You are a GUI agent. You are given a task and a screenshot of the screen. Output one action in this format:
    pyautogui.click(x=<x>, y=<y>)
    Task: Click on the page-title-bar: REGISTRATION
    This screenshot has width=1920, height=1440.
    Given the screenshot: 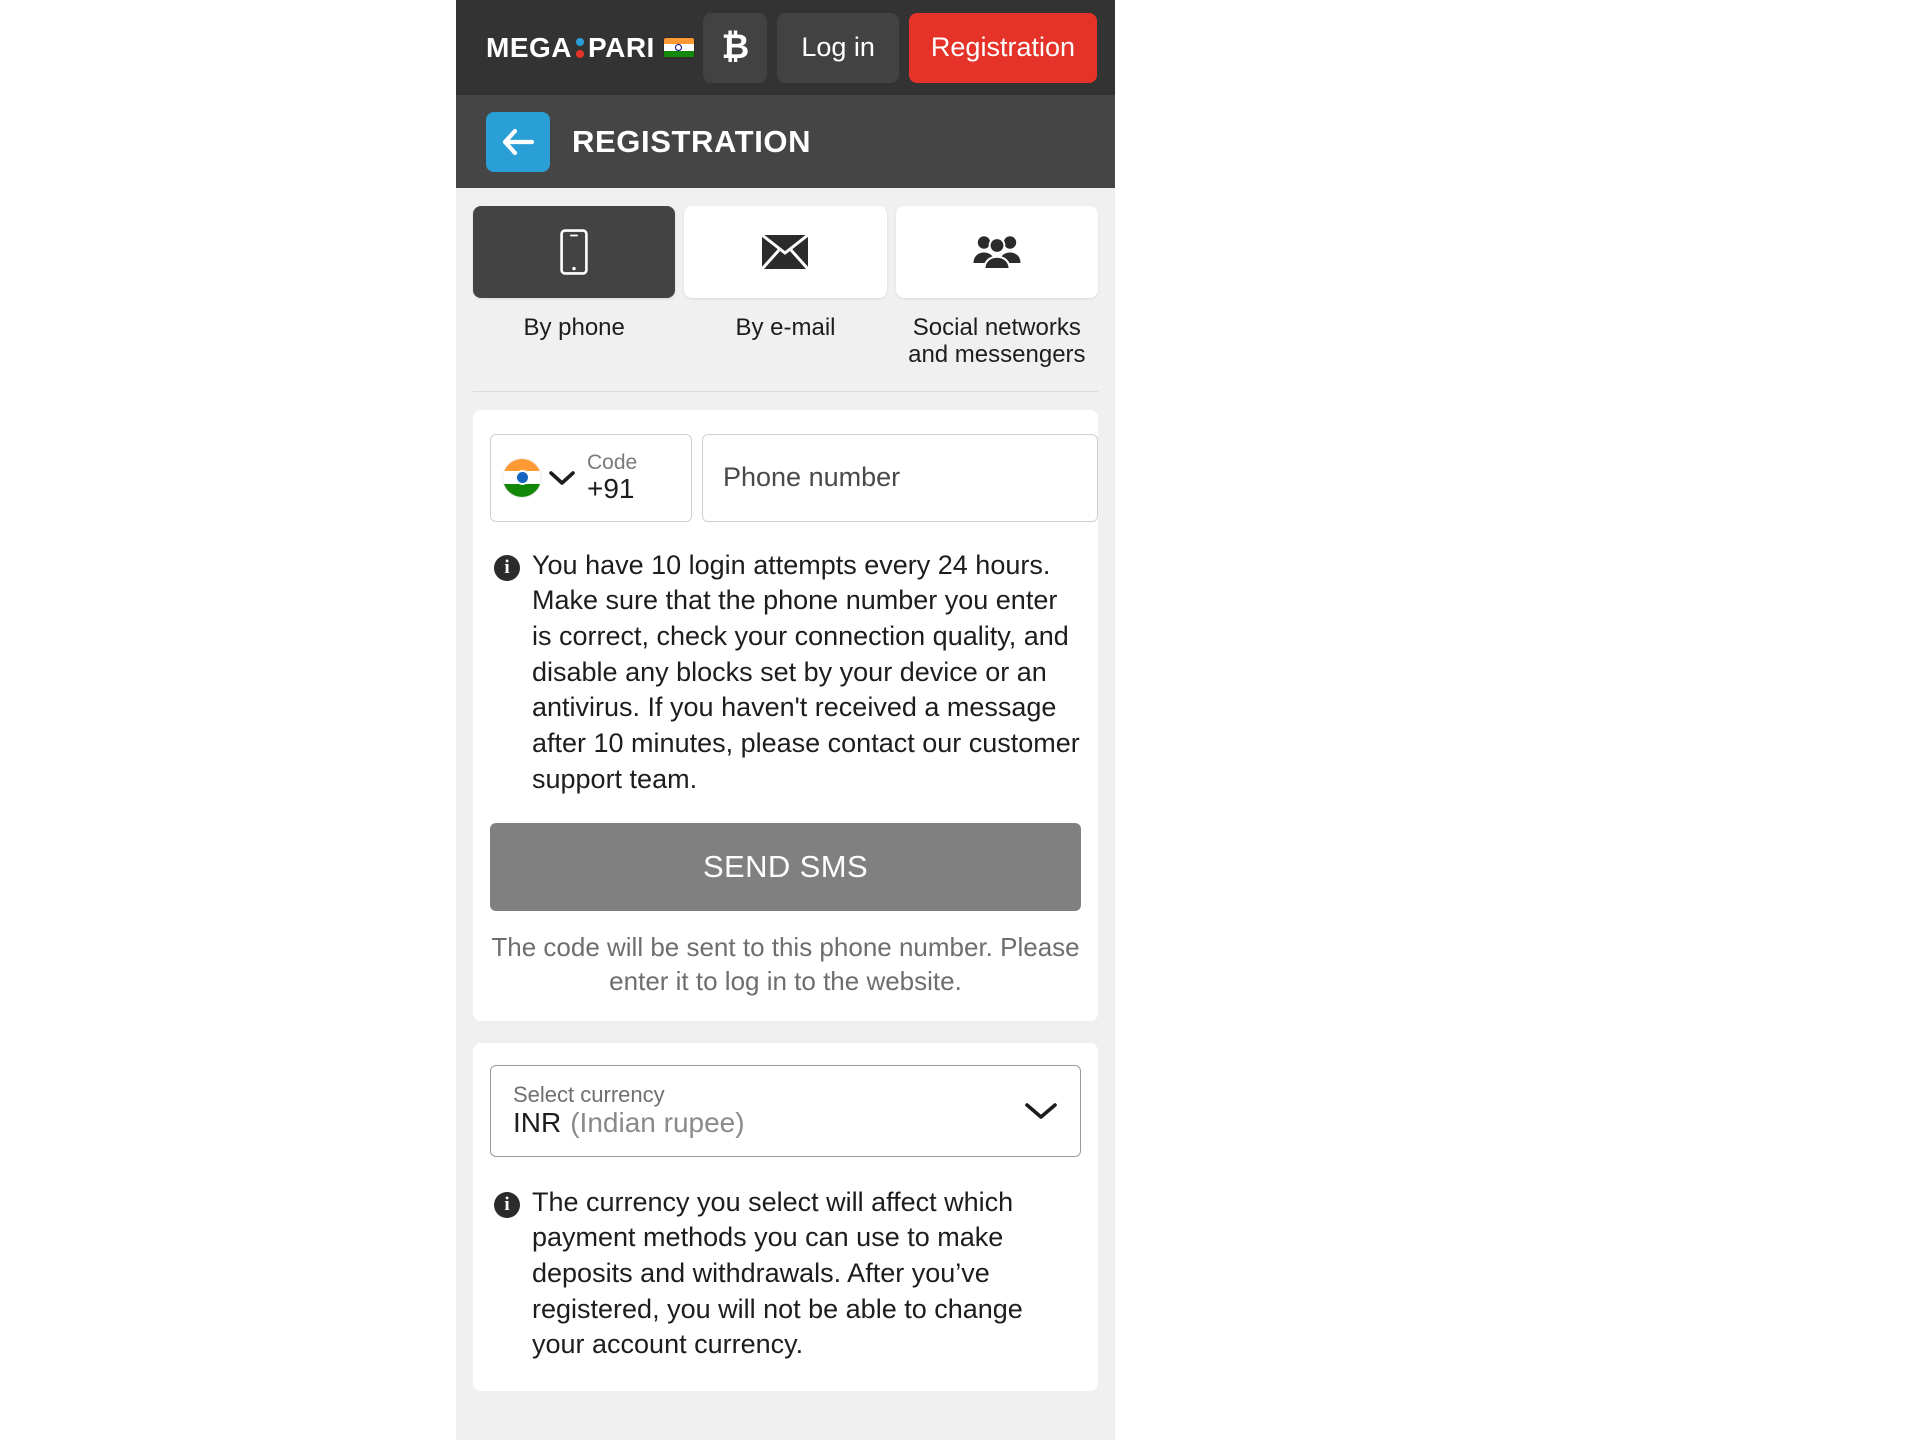 What is the action you would take?
    pyautogui.click(x=785, y=141)
    